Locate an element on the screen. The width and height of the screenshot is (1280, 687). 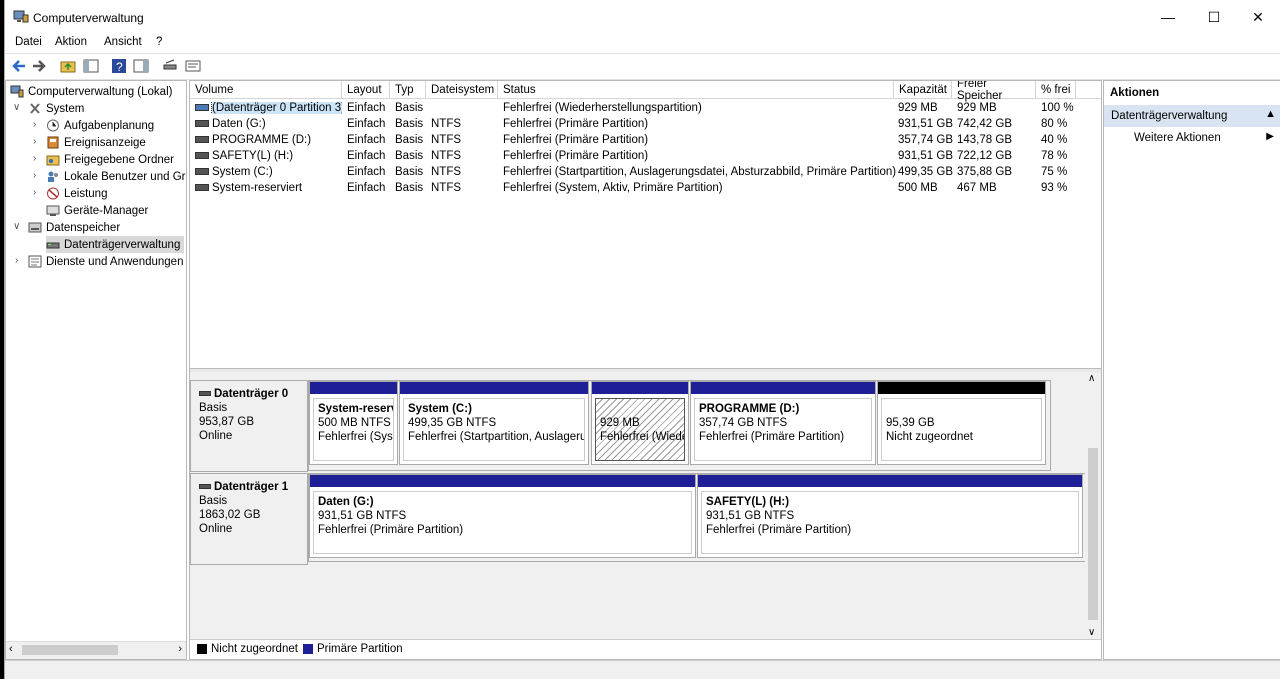
action-weitere-aktionen: Weitere Aktionen ▶ is located at coordinates (1192, 139).